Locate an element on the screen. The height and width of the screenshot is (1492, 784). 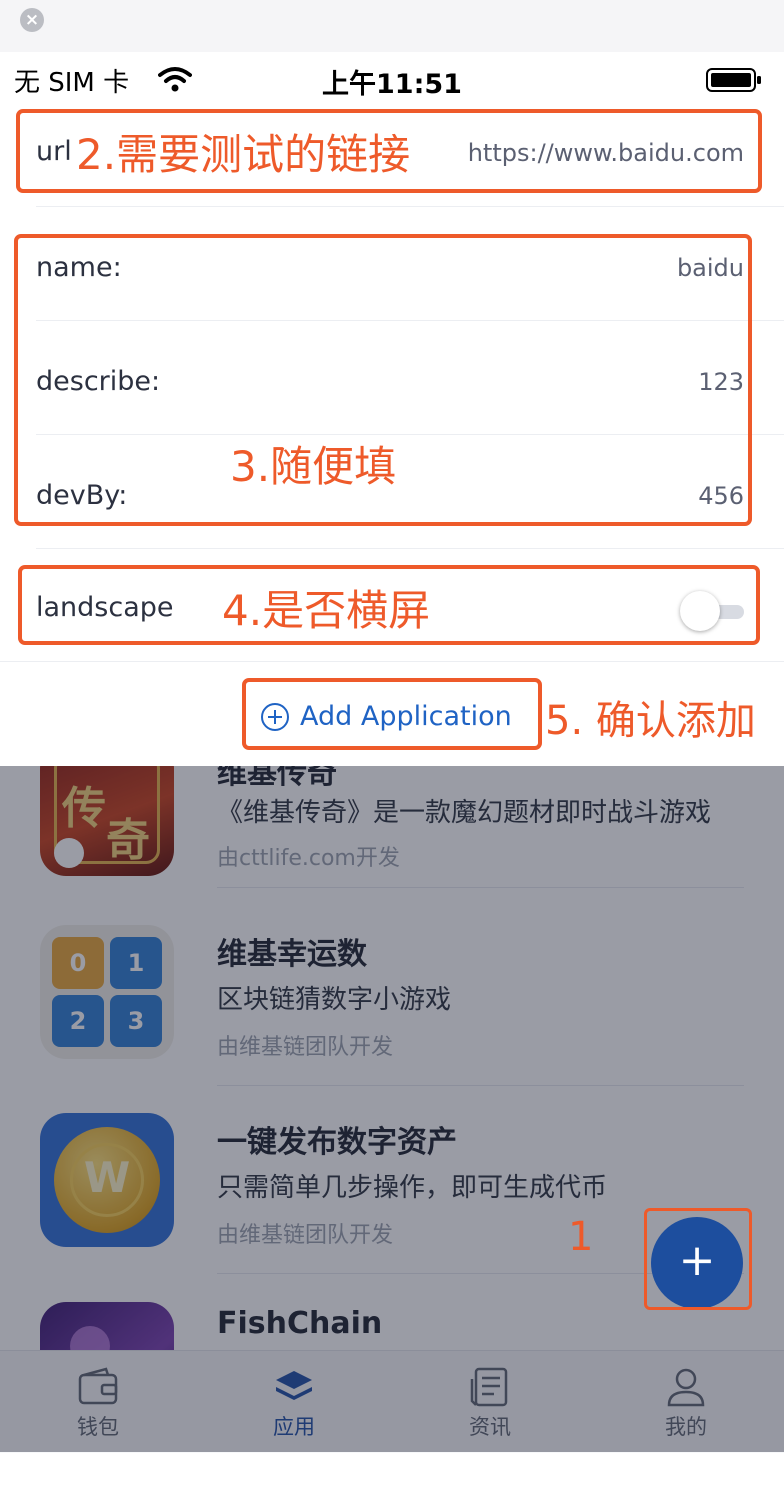
status-bar: 无 SIM 卡 上午11:51 is located at coordinates (392, 80).